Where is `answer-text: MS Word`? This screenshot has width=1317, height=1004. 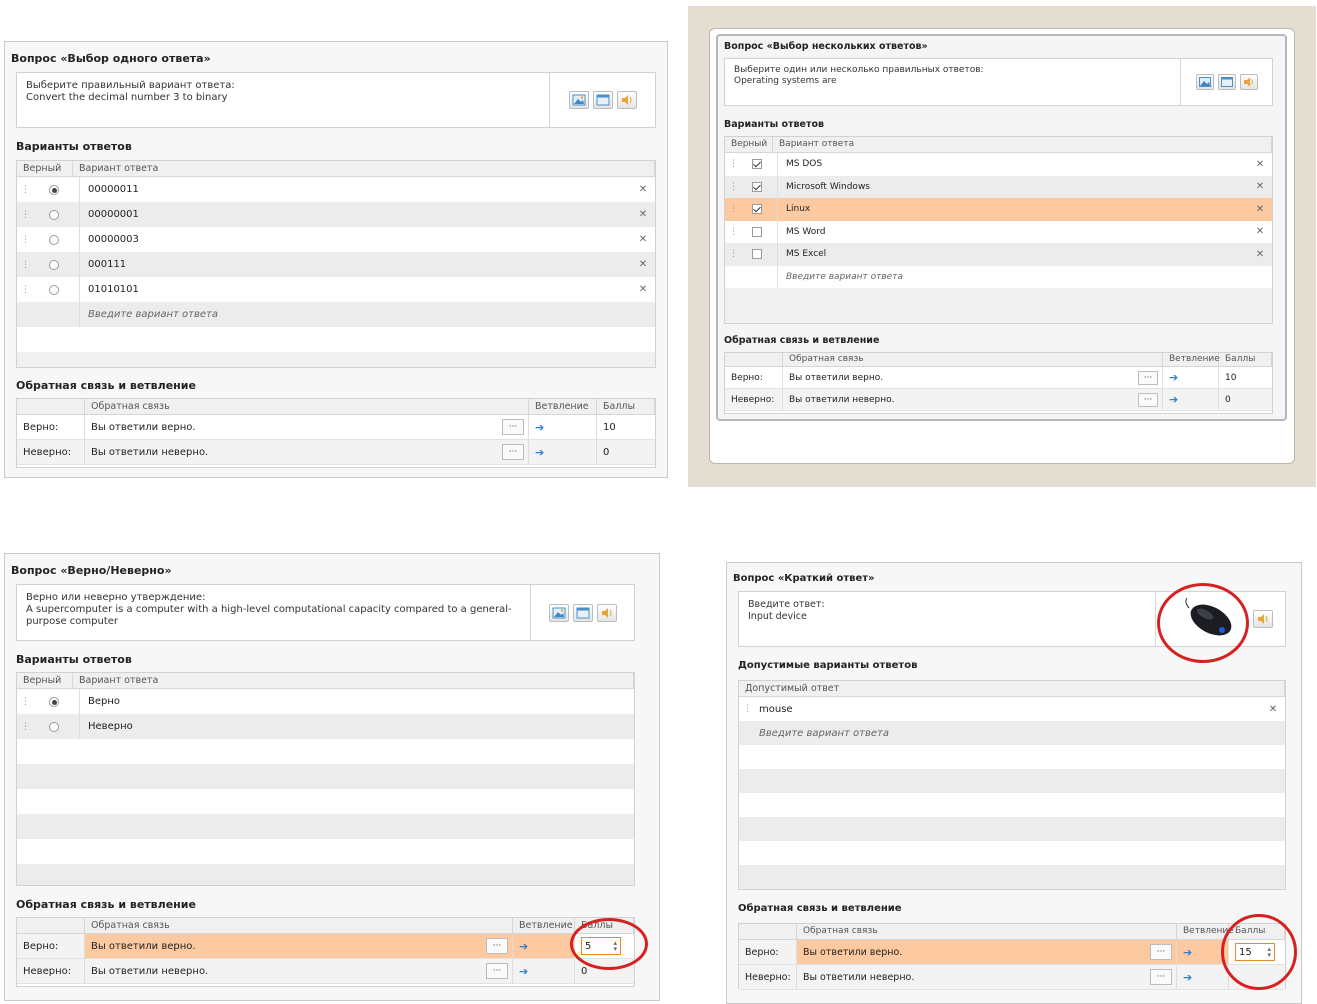 answer-text: MS Word is located at coordinates (1012, 231).